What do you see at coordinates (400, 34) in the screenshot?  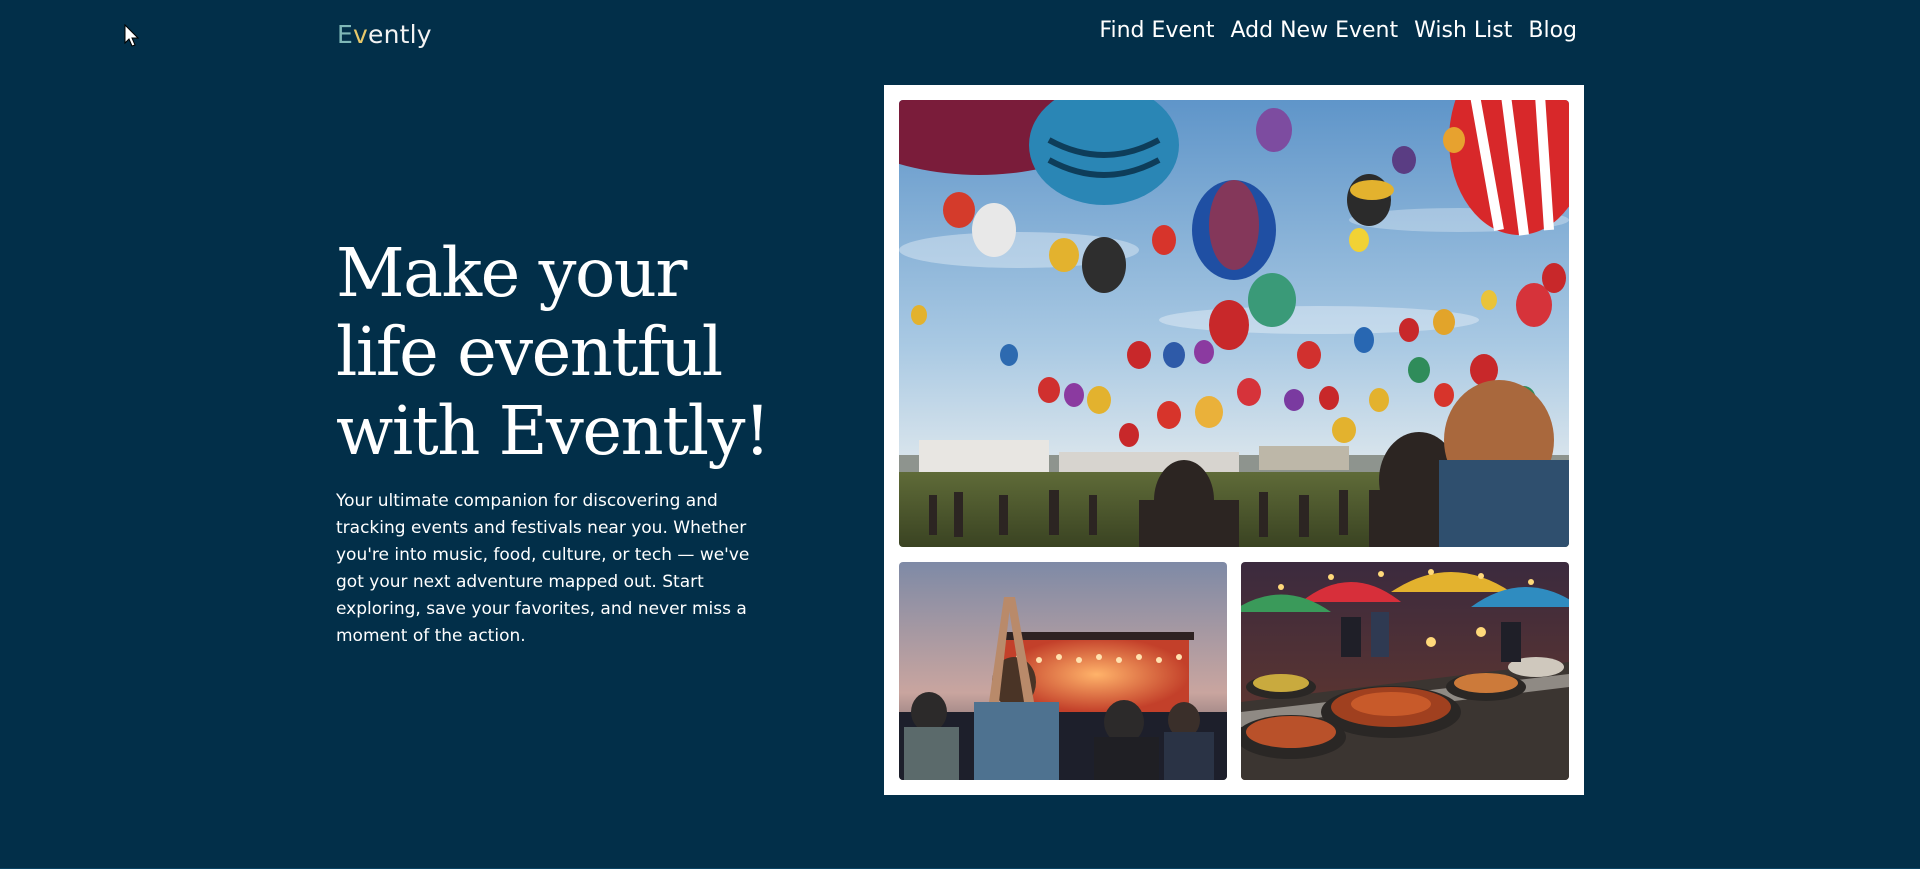 I see `logo-text-rest: ently` at bounding box center [400, 34].